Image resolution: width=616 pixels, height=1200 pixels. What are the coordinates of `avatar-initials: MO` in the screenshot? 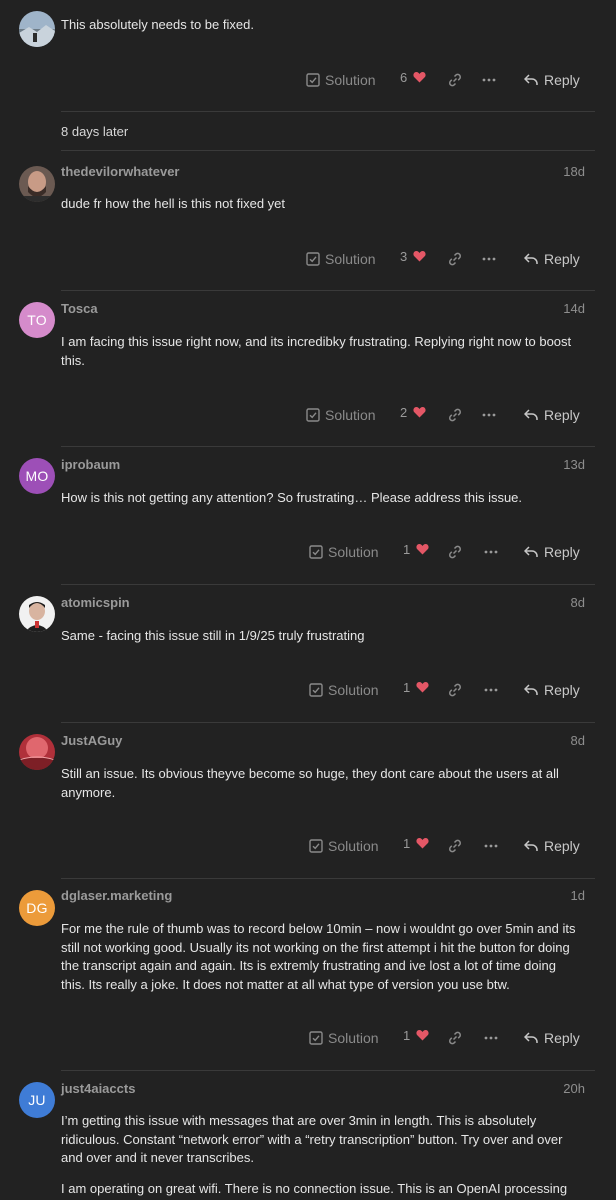 It's located at (37, 476).